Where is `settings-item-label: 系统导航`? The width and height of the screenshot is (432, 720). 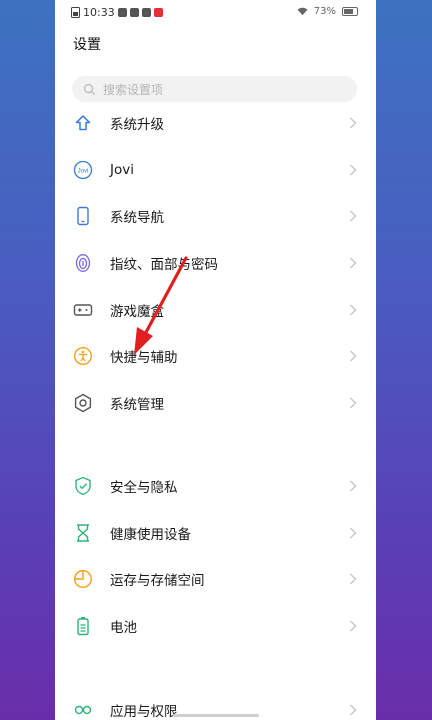
settings-item-label: 系统导航 is located at coordinates (137, 218).